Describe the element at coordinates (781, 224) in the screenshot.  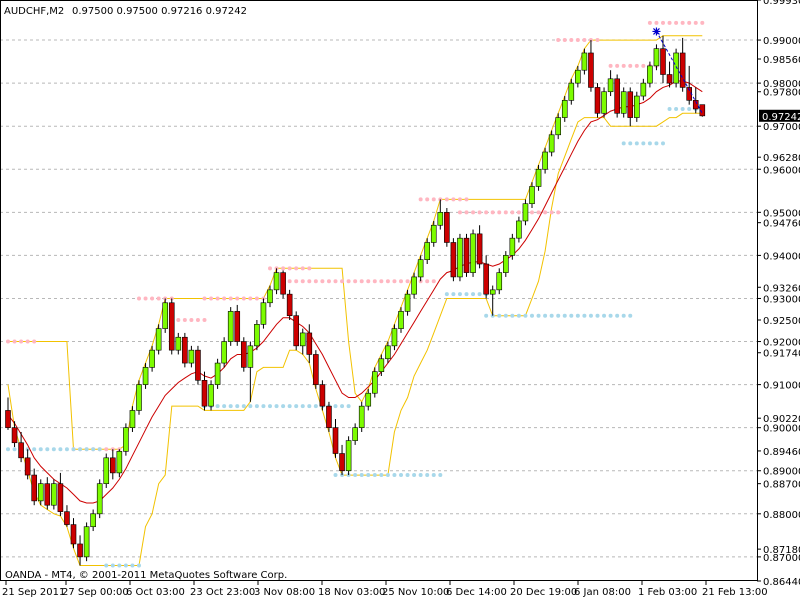
I see `price-tick-label: 0.94760` at that location.